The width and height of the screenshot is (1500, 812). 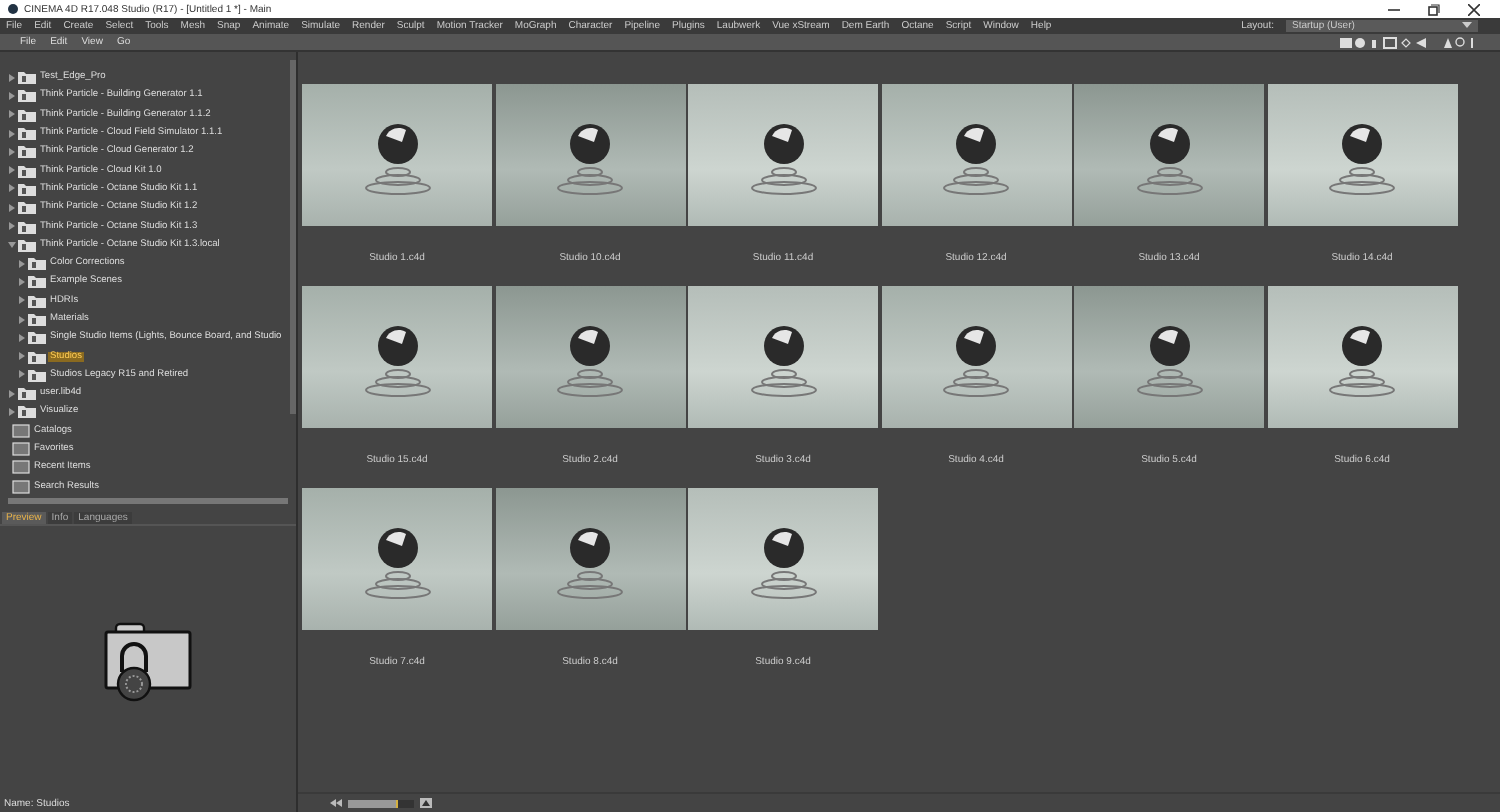 What do you see at coordinates (1474, 9) in the screenshot?
I see `close-icon` at bounding box center [1474, 9].